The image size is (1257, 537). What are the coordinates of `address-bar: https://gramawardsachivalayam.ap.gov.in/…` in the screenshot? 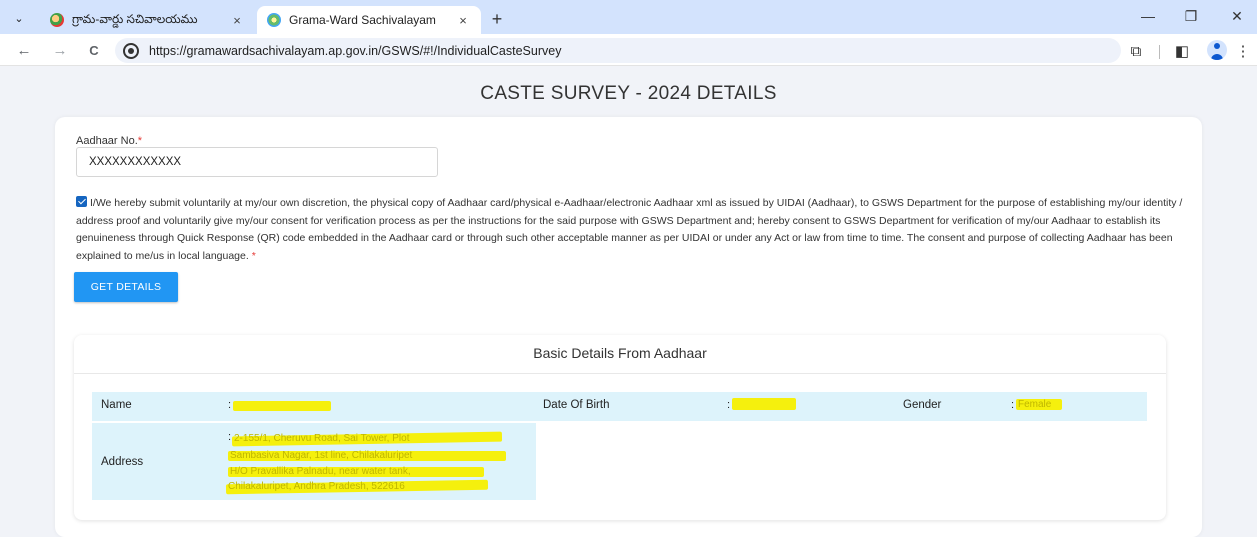 It's located at (618, 50).